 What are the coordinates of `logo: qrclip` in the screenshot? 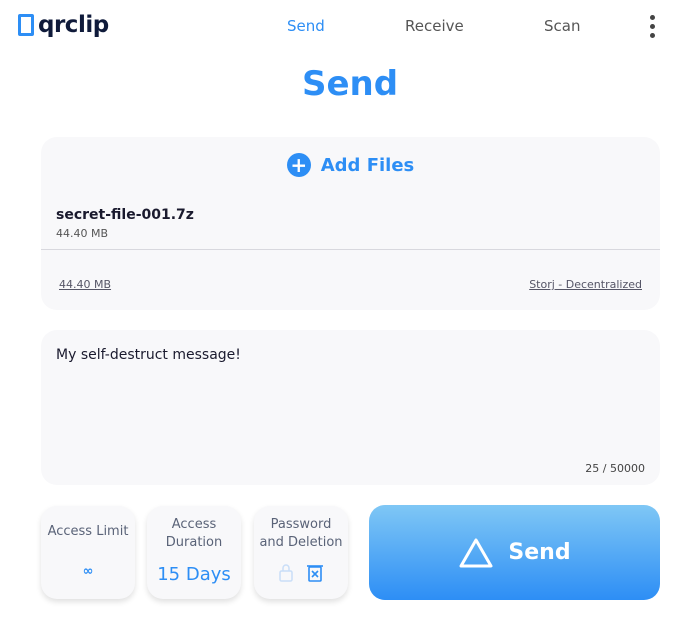 It's located at (63, 25).